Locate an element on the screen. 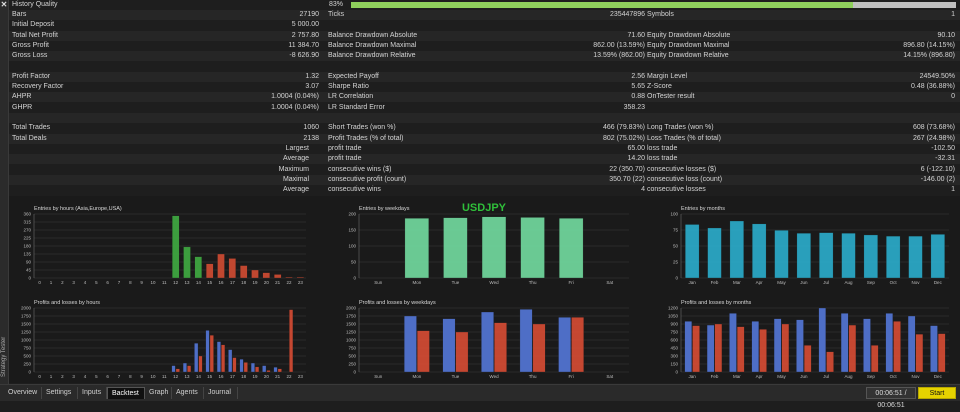  x-tick-label: 4 is located at coordinates (85, 282).